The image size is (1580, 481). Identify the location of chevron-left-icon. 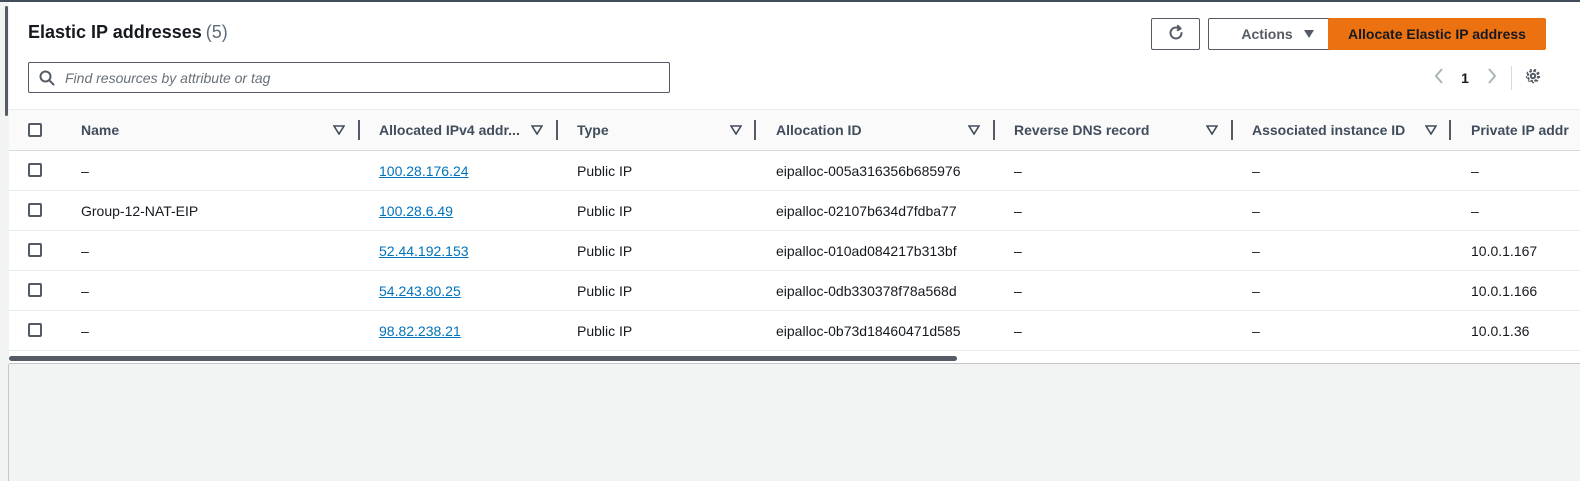
(1439, 78).